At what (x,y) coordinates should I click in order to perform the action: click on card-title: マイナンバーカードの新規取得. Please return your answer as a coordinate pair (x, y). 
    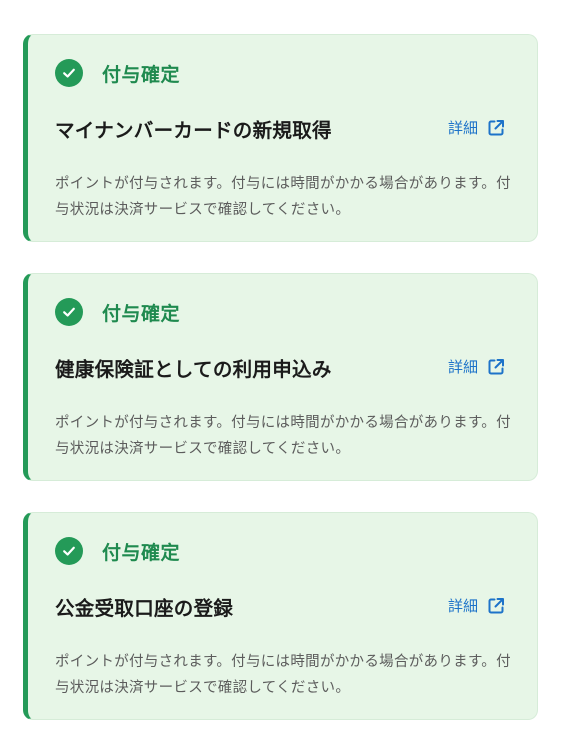
    Looking at the image, I should click on (193, 130).